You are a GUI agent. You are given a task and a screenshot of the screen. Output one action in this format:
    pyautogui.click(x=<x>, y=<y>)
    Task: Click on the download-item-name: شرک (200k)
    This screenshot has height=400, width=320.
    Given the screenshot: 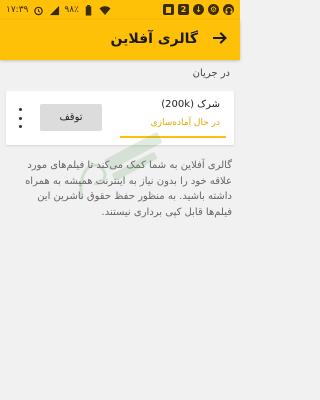 What is the action you would take?
    pyautogui.click(x=190, y=104)
    